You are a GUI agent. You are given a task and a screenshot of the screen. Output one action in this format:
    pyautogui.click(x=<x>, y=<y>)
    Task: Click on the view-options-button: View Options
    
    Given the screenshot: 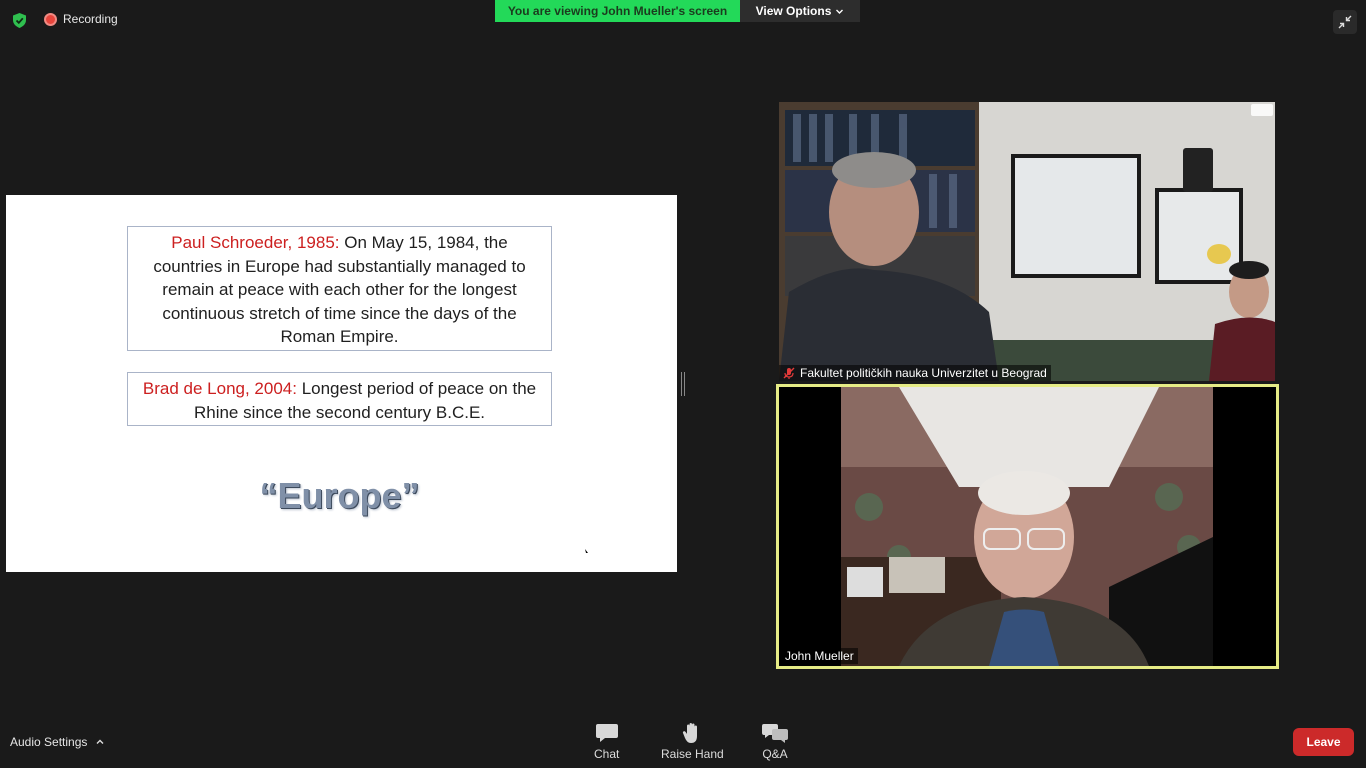 What is the action you would take?
    pyautogui.click(x=800, y=11)
    